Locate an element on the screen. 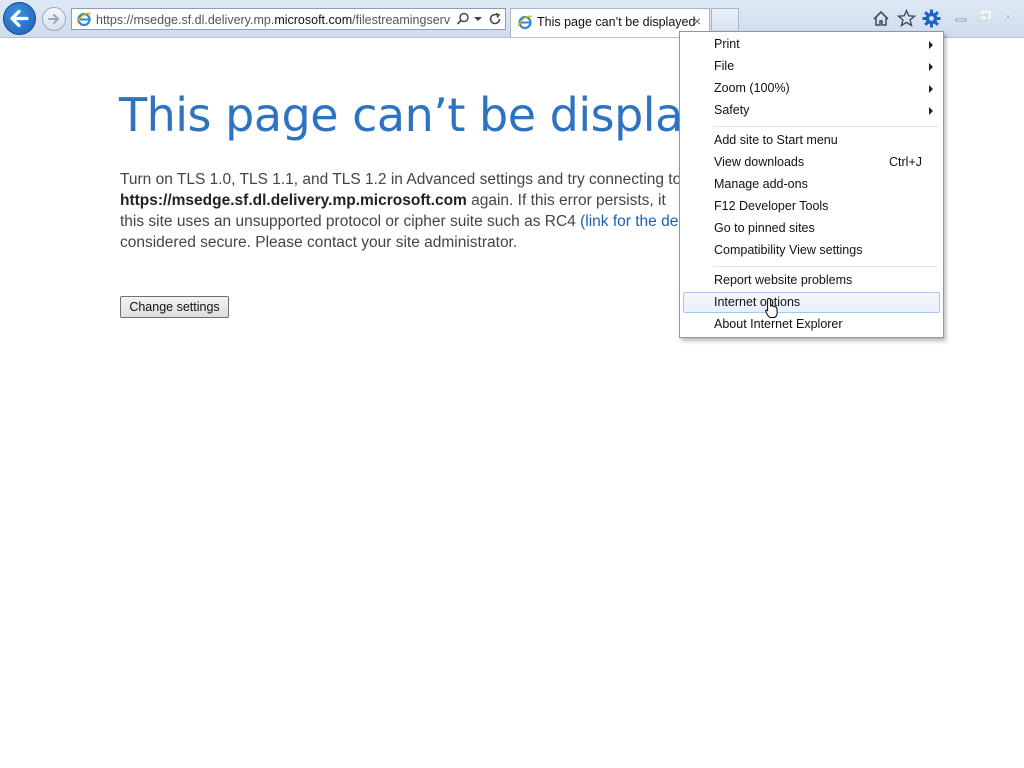 The height and width of the screenshot is (768, 1024). chevron-down-icon is located at coordinates (478, 19).